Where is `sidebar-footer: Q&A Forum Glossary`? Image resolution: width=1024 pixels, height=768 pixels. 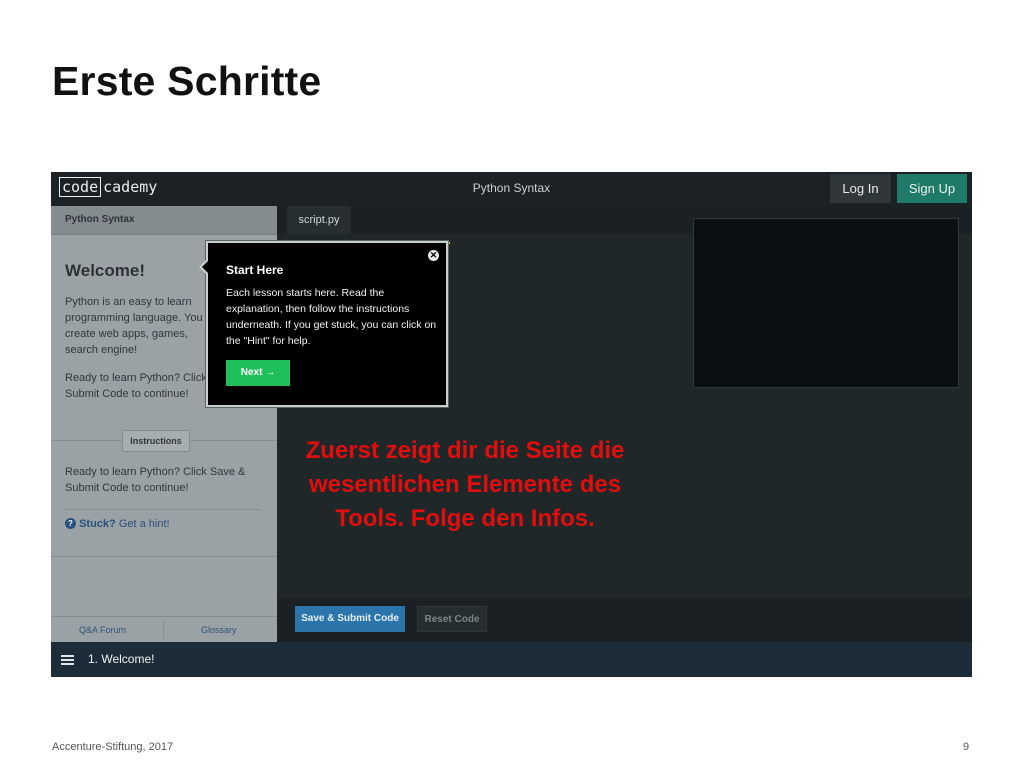
sidebar-footer: Q&A Forum Glossary is located at coordinates (164, 629).